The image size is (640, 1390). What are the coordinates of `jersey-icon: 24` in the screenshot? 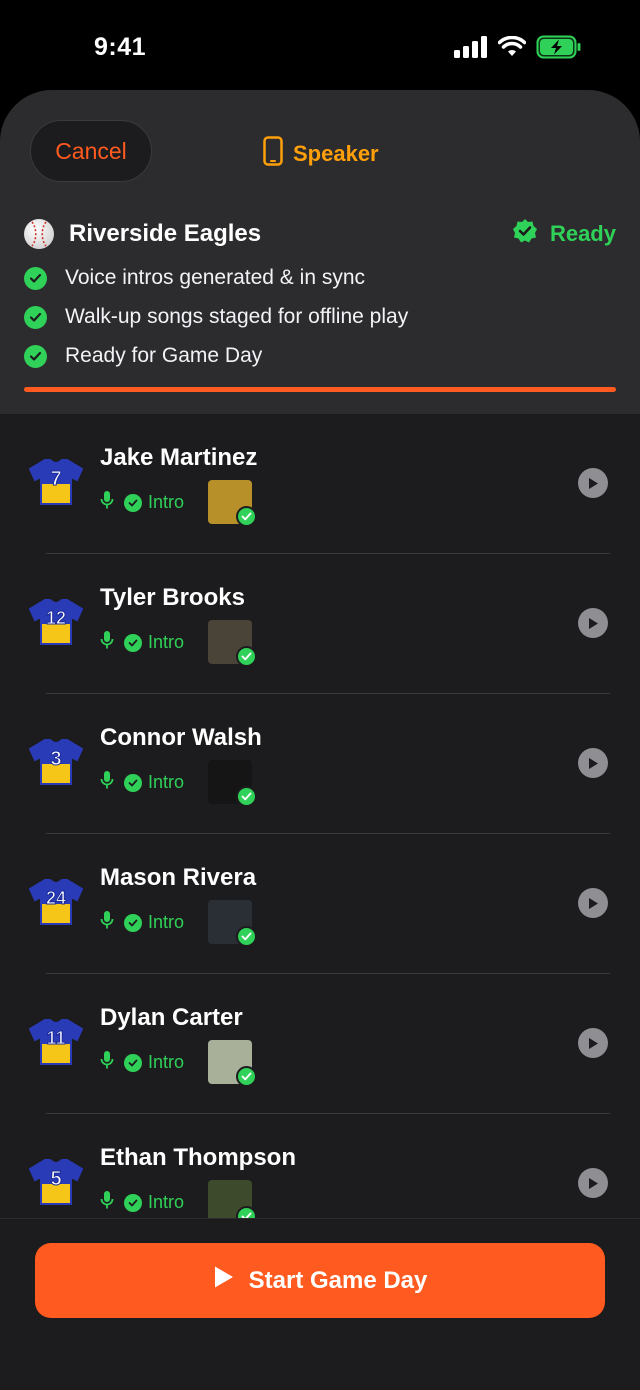 It's located at (56, 902).